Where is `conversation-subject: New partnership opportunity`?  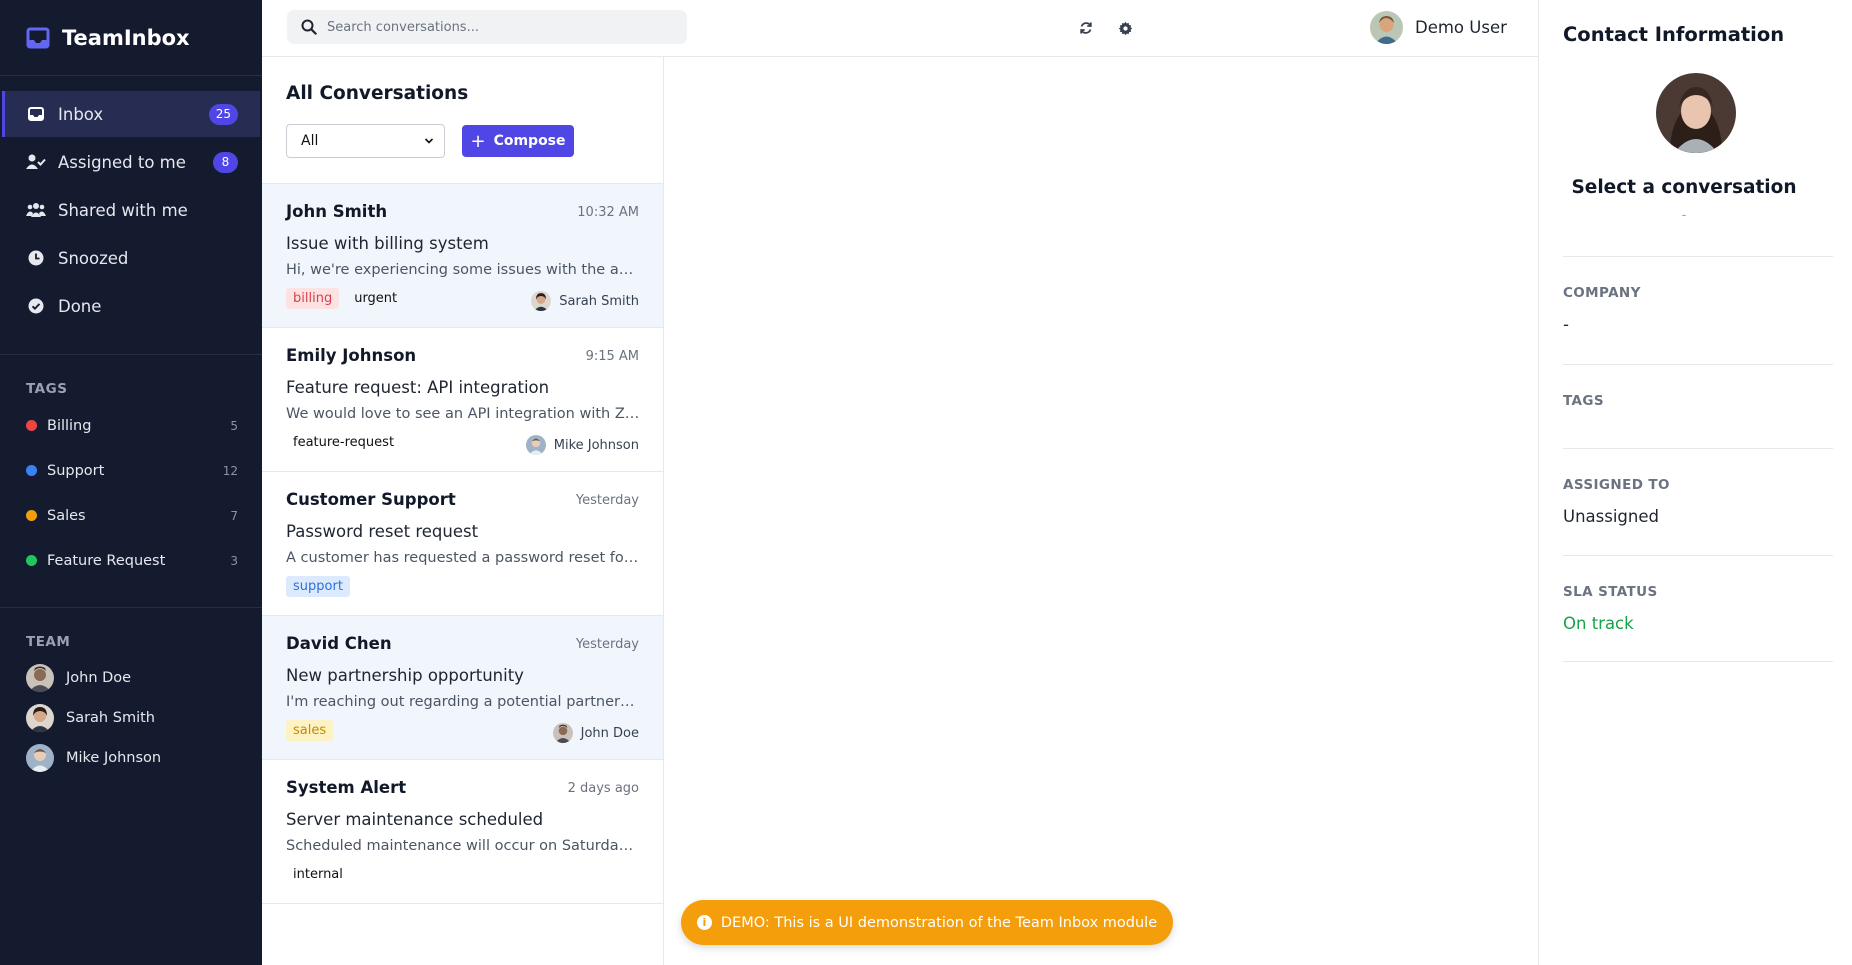 conversation-subject: New partnership opportunity is located at coordinates (405, 675).